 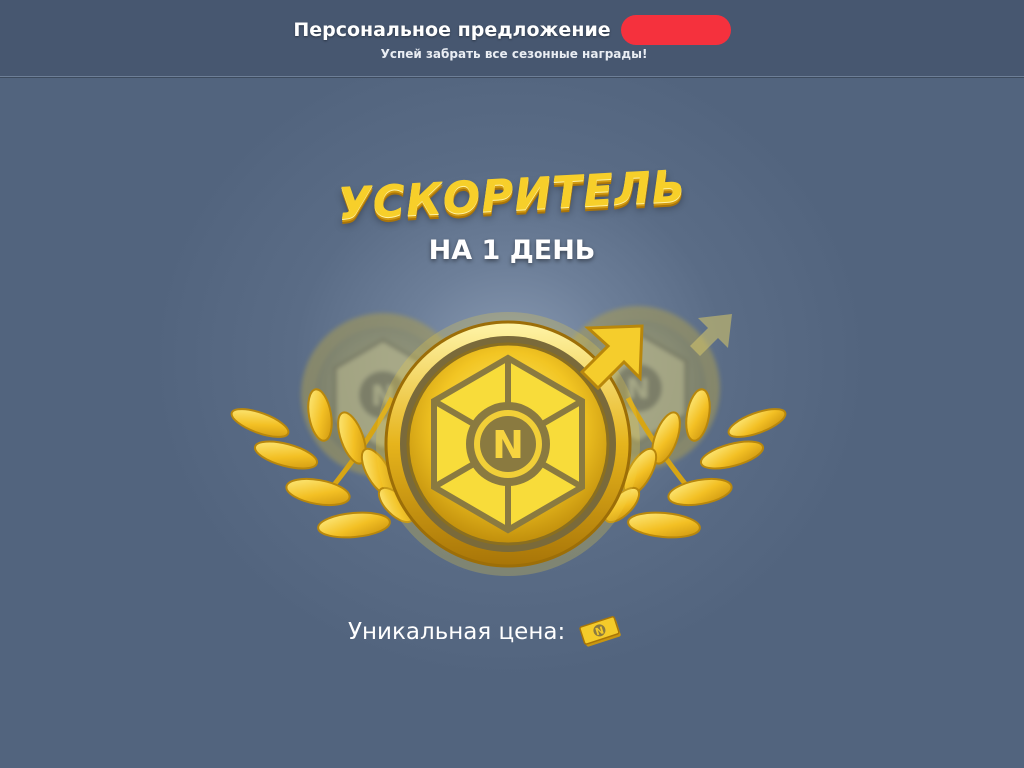 I want to click on price-row: Уникальная цена: N, so click(x=485, y=632).